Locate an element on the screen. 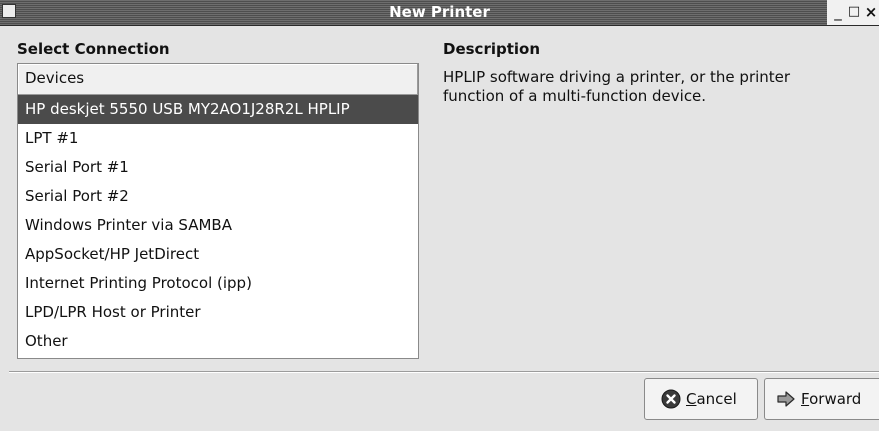 Image resolution: width=879 pixels, height=431 pixels. forward-button-label: Forward is located at coordinates (831, 399).